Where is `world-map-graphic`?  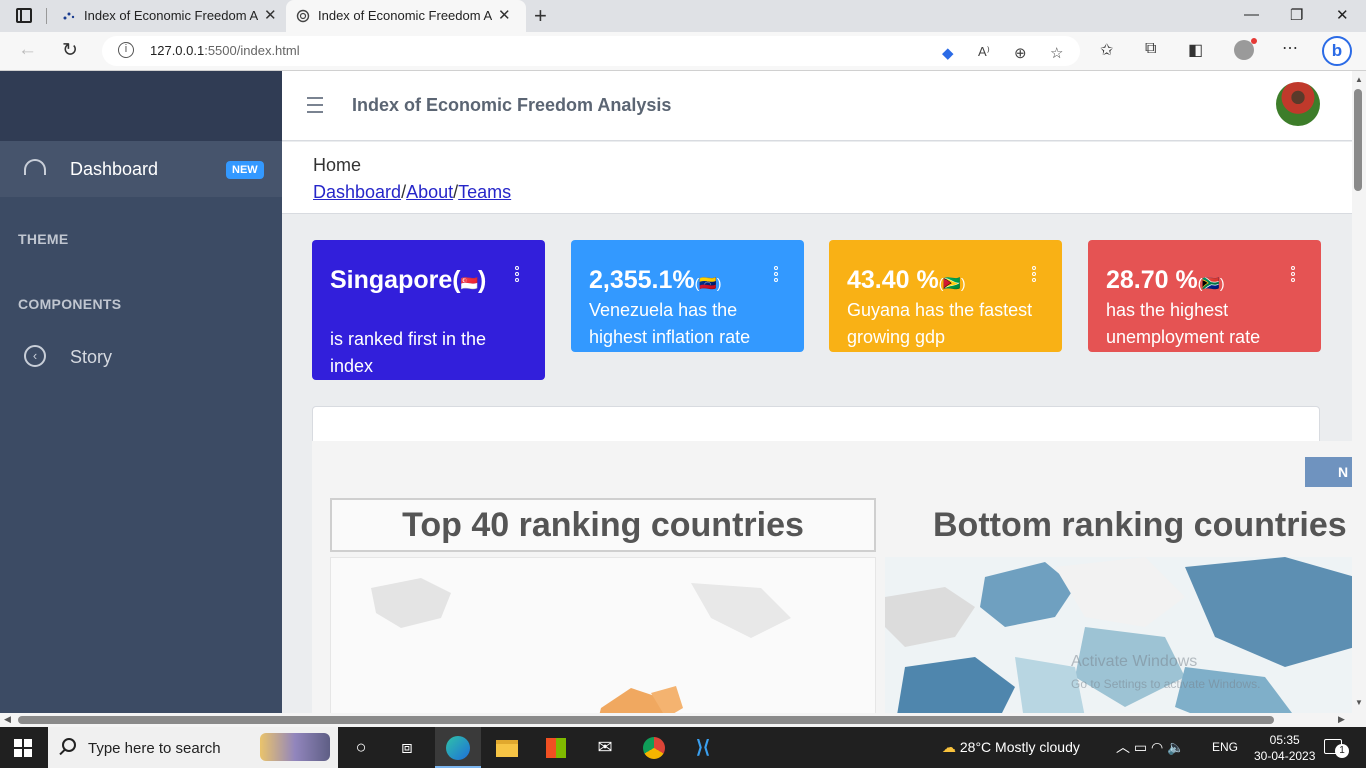 world-map-graphic is located at coordinates (581, 645).